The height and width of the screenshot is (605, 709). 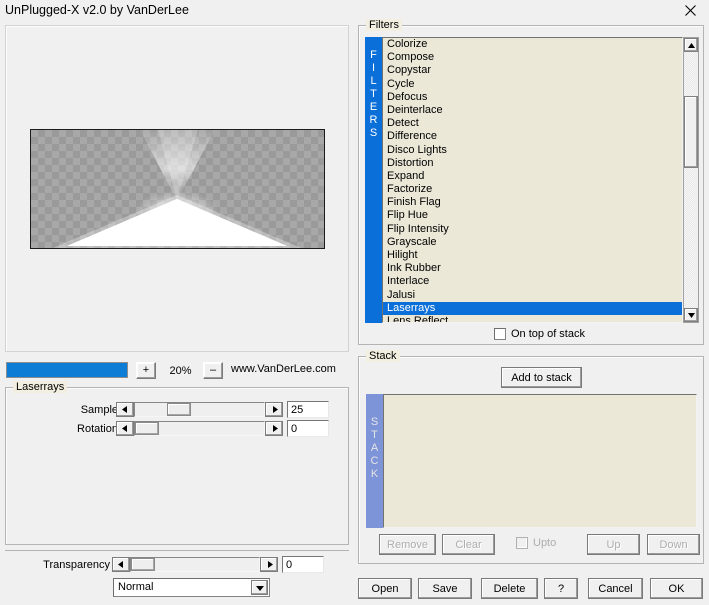 What do you see at coordinates (76, 565) in the screenshot?
I see `transparency-label: Transparency` at bounding box center [76, 565].